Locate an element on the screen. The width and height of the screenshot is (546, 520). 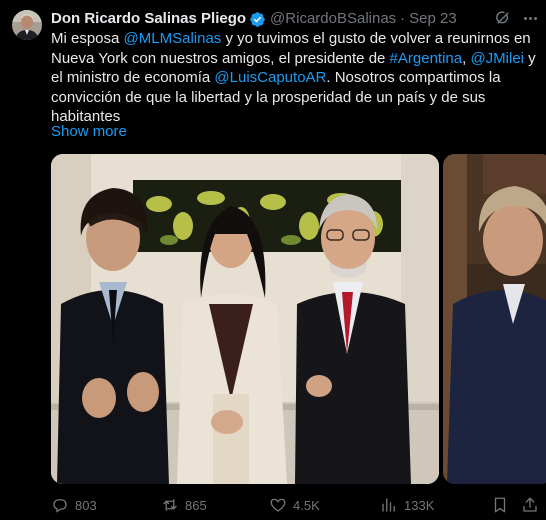
share-button is located at coordinates (530, 505).